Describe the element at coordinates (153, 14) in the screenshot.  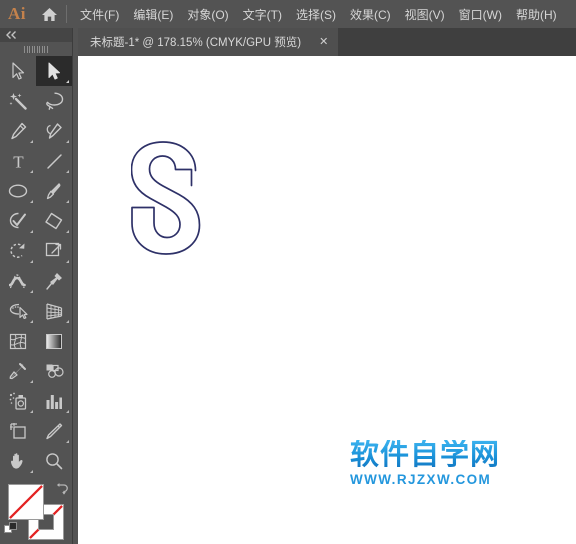
I see `menu-edit: 编辑(E)` at that location.